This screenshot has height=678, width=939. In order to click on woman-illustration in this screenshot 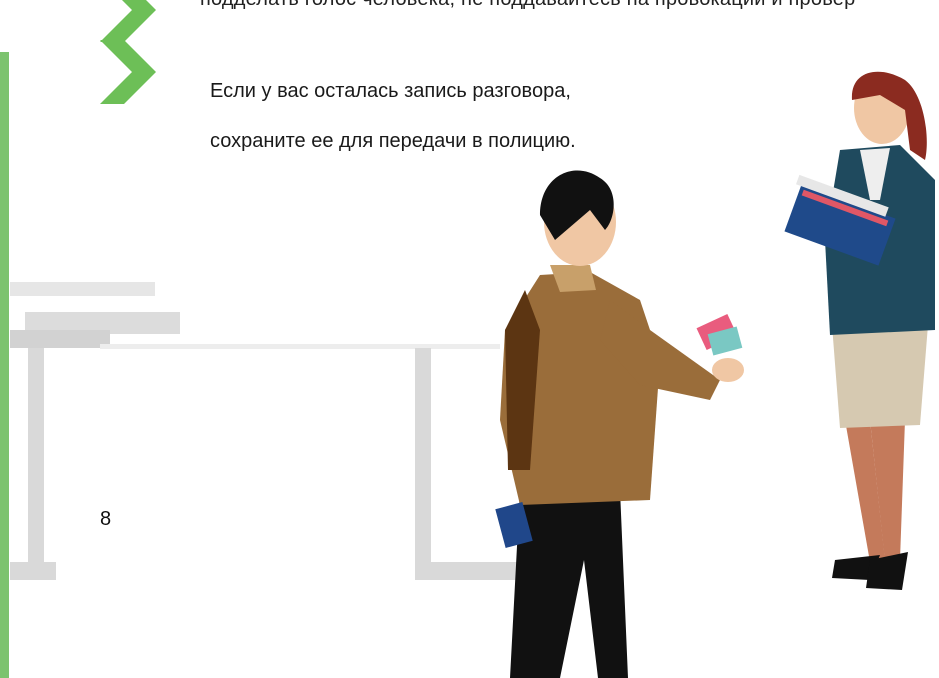, I will do `click(859, 330)`.